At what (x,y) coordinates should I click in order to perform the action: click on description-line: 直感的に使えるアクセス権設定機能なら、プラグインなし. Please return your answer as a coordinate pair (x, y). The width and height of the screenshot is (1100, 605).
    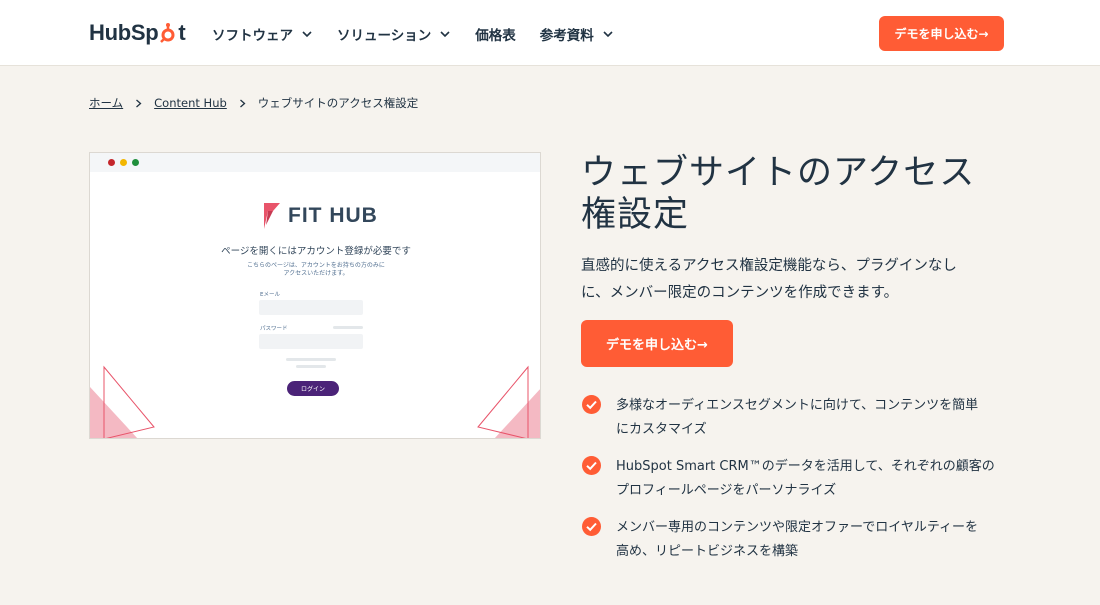
    Looking at the image, I should click on (769, 266).